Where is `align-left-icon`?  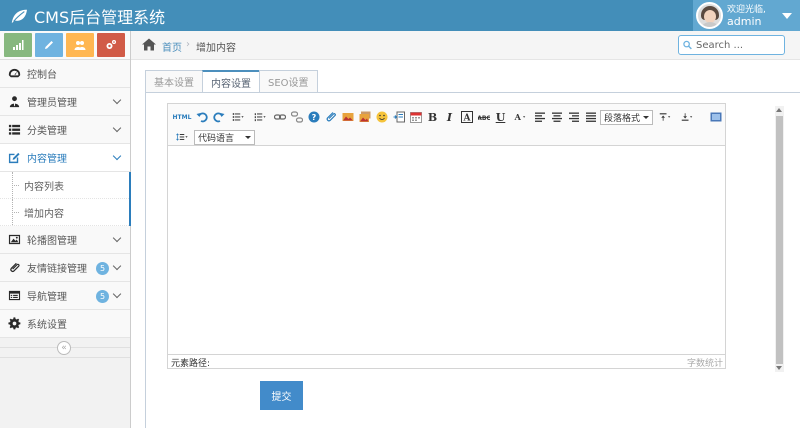 align-left-icon is located at coordinates (539, 117).